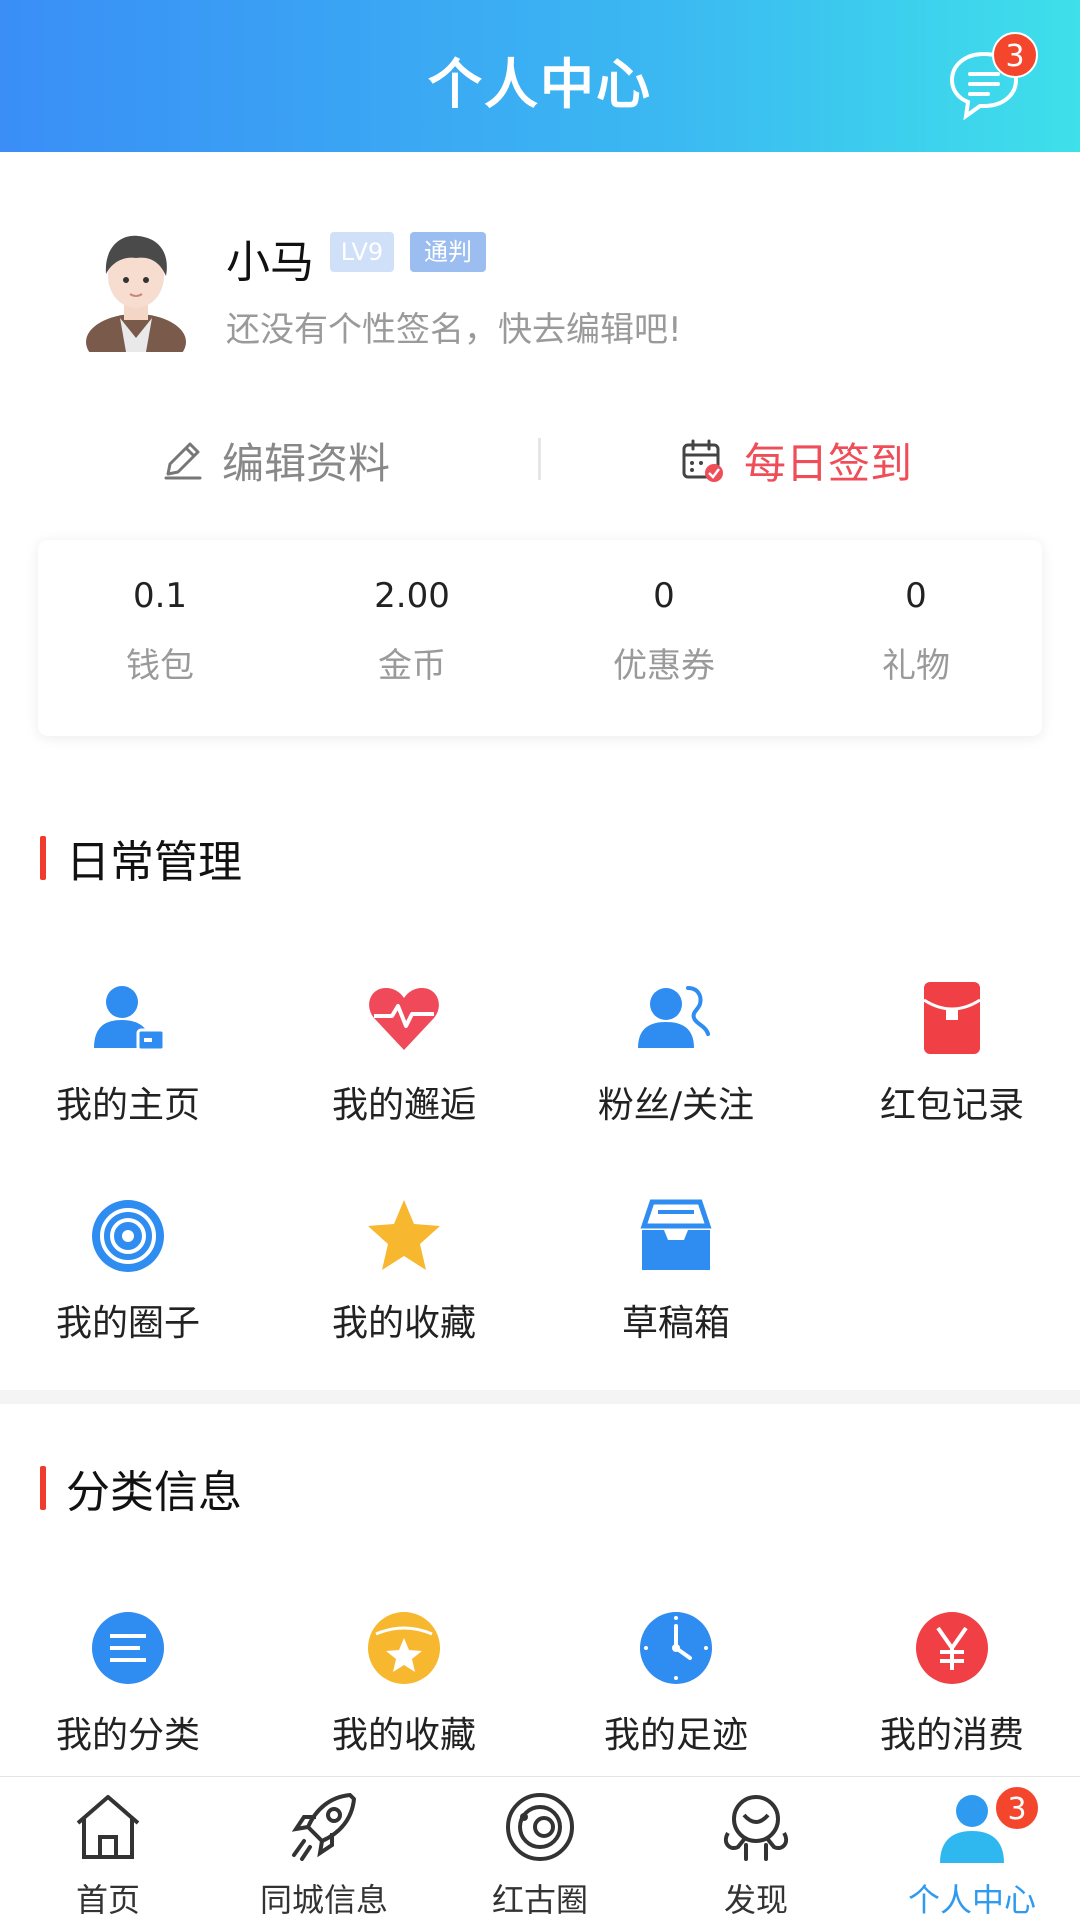  I want to click on menu-drafts: 草稿箱, so click(676, 1271).